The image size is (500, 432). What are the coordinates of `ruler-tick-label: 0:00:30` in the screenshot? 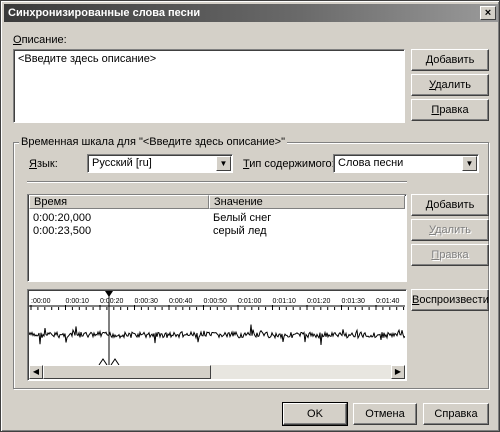 It's located at (146, 301).